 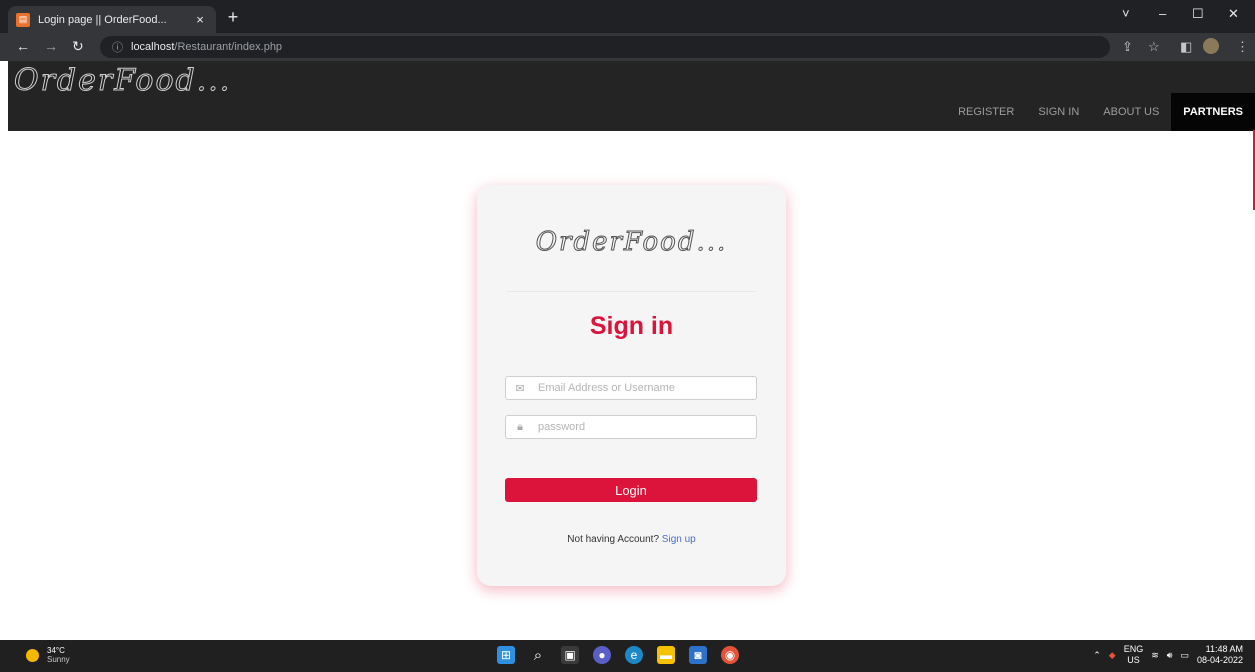 What do you see at coordinates (631, 490) in the screenshot?
I see `login-button: Login` at bounding box center [631, 490].